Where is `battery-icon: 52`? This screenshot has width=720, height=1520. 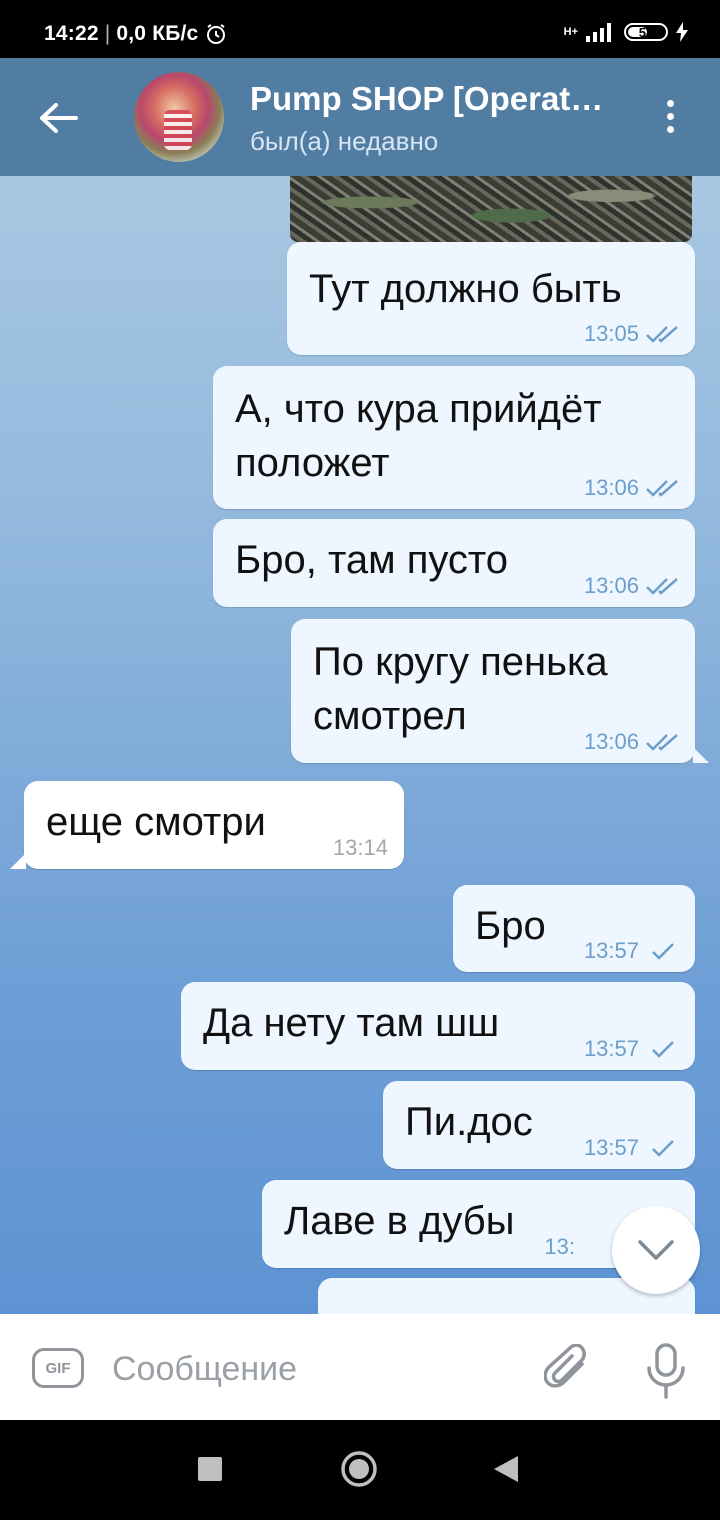
battery-icon: 52 is located at coordinates (646, 32).